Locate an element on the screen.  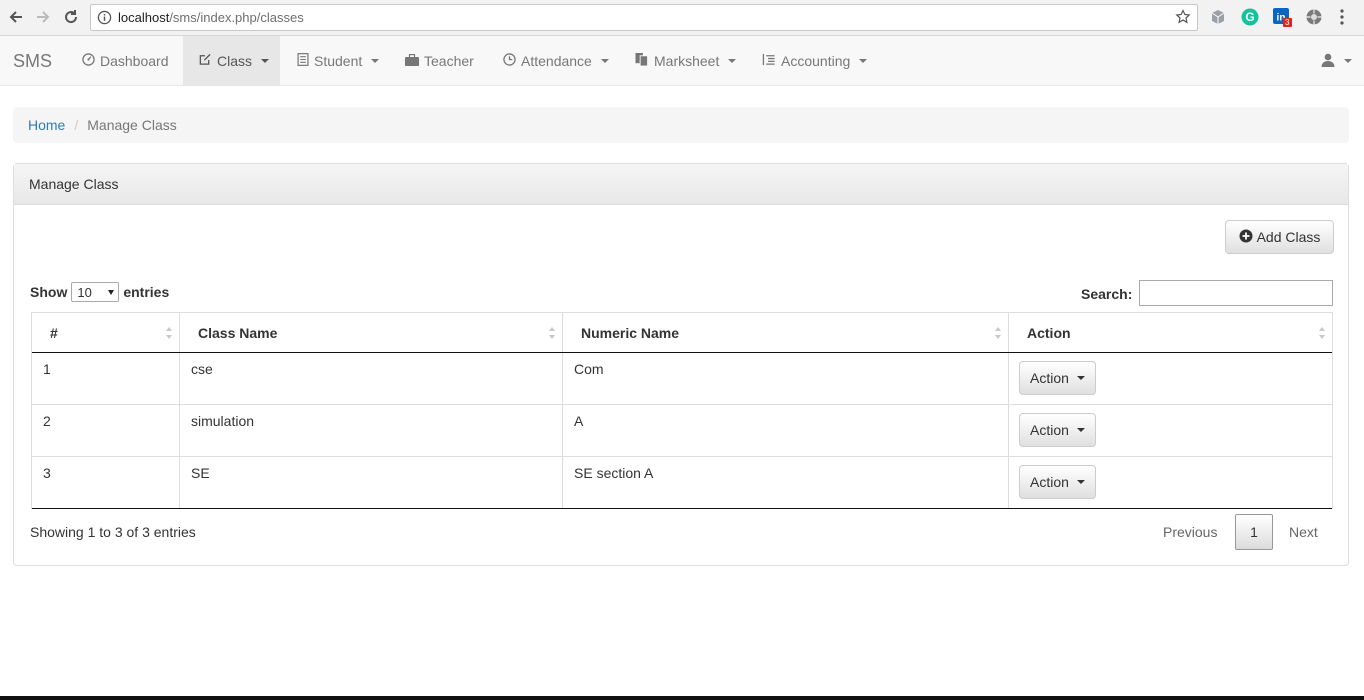
browser-toolbar: localhost/sms/index.php/classes G in 3 is located at coordinates (682, 18).